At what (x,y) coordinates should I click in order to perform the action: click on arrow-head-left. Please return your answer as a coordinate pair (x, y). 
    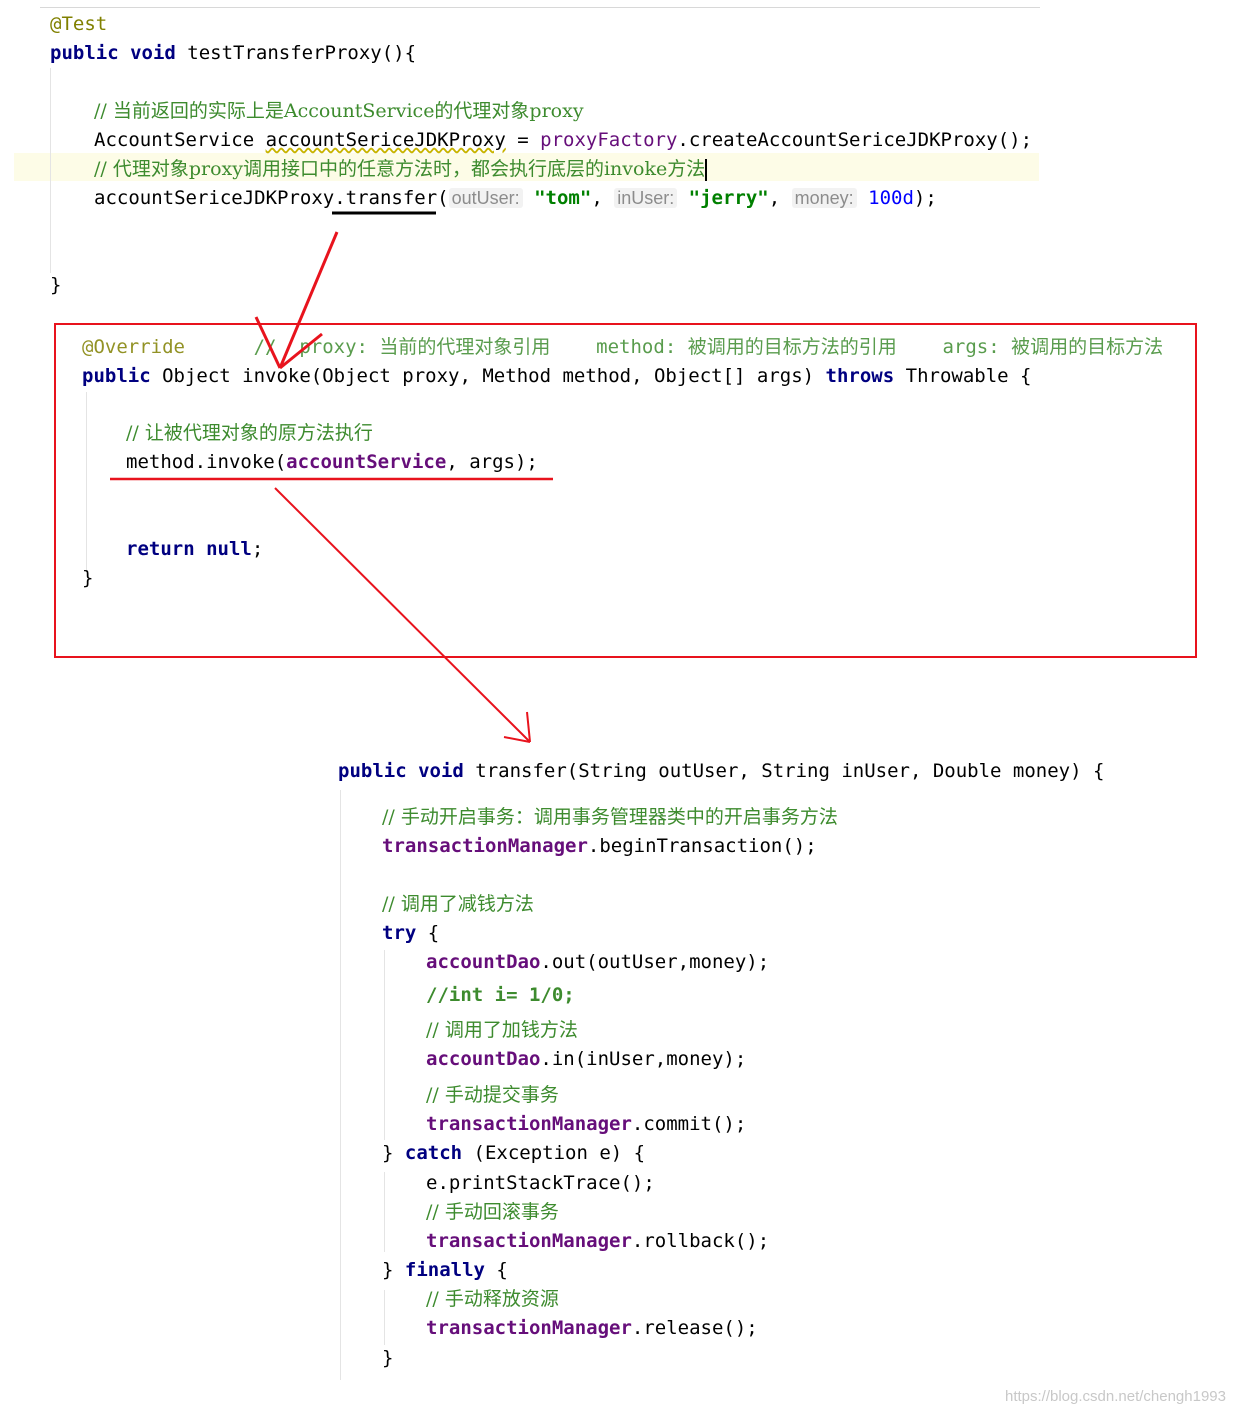
    Looking at the image, I should click on (268, 342).